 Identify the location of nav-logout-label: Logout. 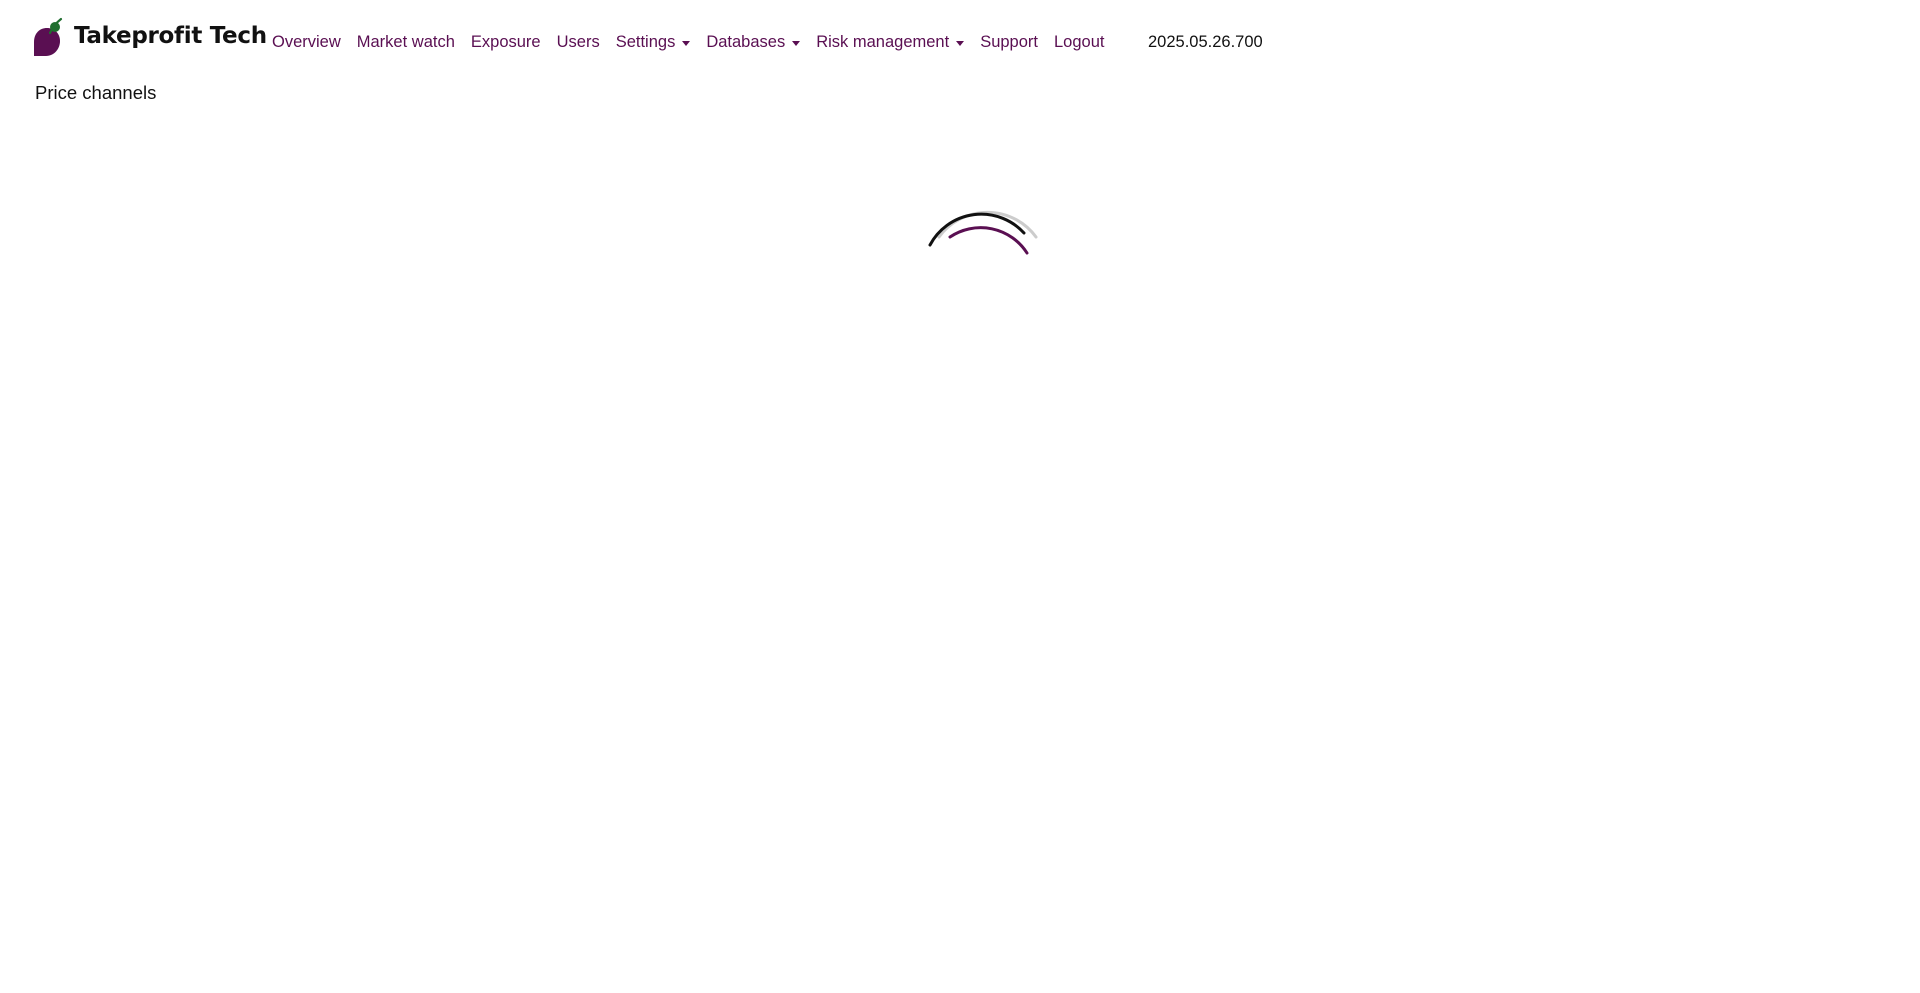
(1079, 42).